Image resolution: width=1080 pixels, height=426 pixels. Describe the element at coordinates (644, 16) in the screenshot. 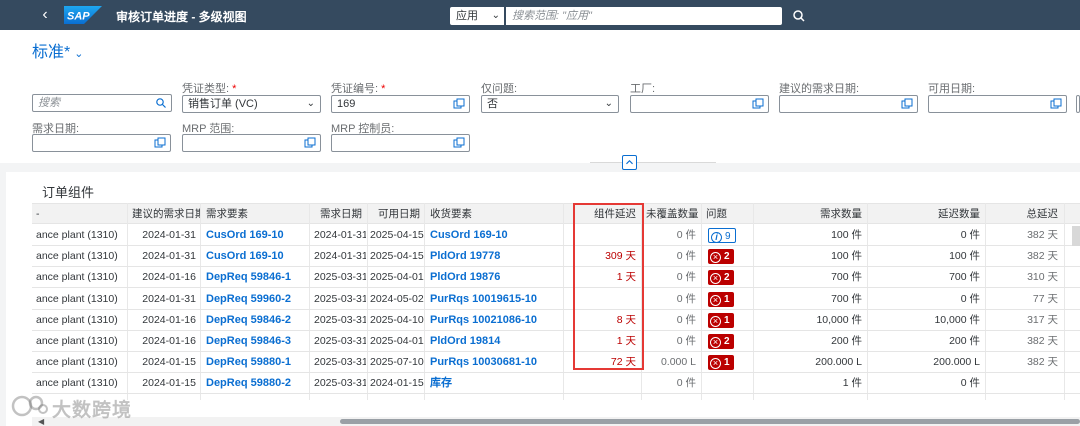

I see `global-search-input: 搜索范围: "应用"` at that location.